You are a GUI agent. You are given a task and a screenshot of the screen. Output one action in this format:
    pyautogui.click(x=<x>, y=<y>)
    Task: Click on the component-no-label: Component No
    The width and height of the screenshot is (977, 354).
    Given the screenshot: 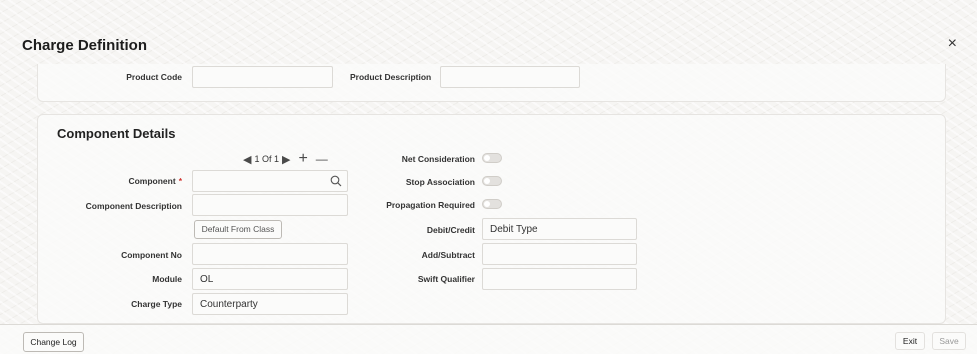 What is the action you would take?
    pyautogui.click(x=151, y=255)
    